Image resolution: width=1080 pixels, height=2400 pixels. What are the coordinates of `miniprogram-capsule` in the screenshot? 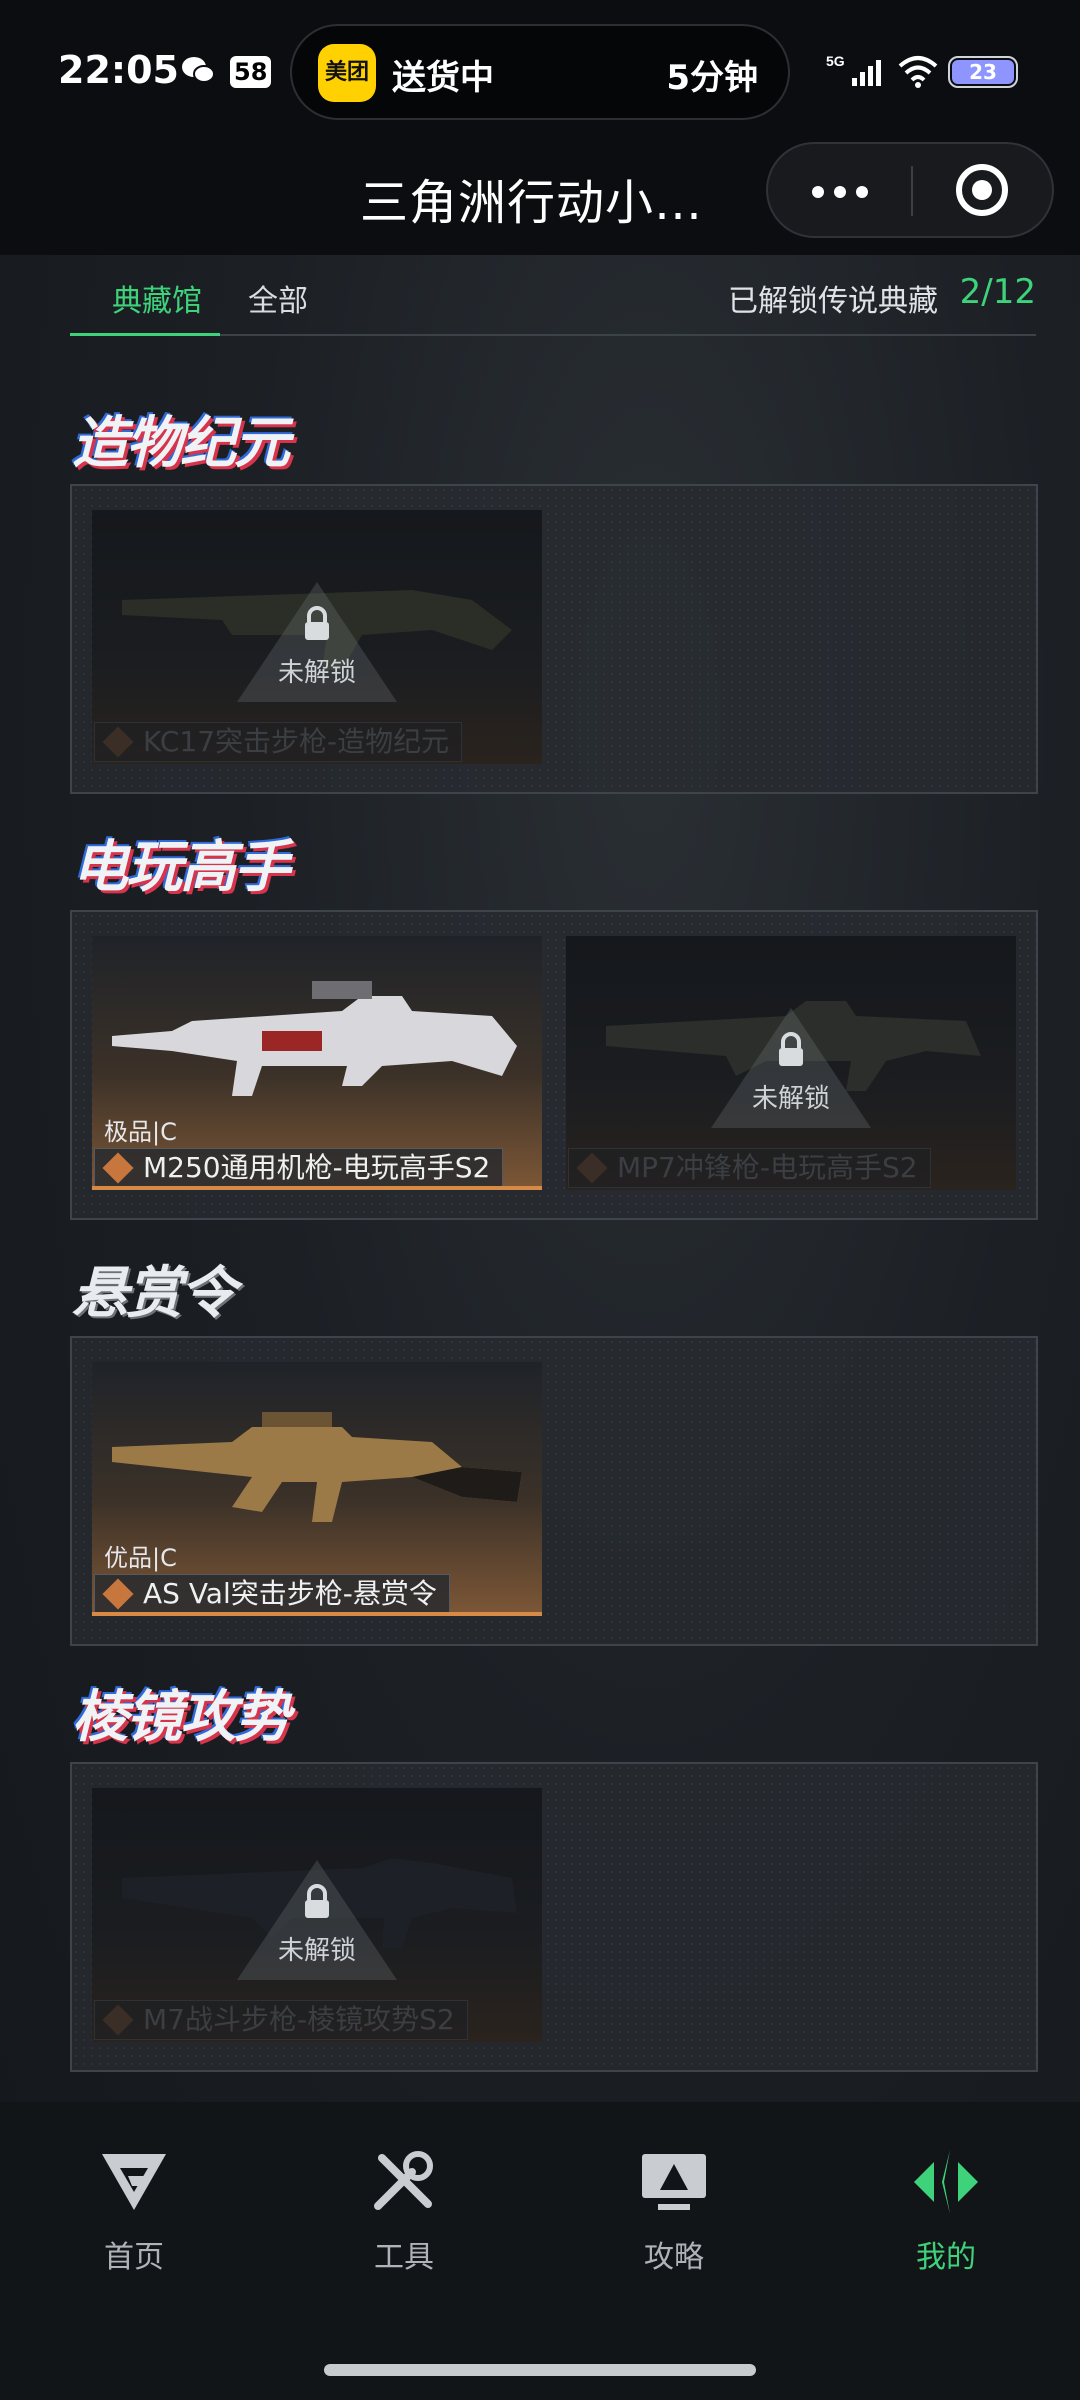 It's located at (910, 190).